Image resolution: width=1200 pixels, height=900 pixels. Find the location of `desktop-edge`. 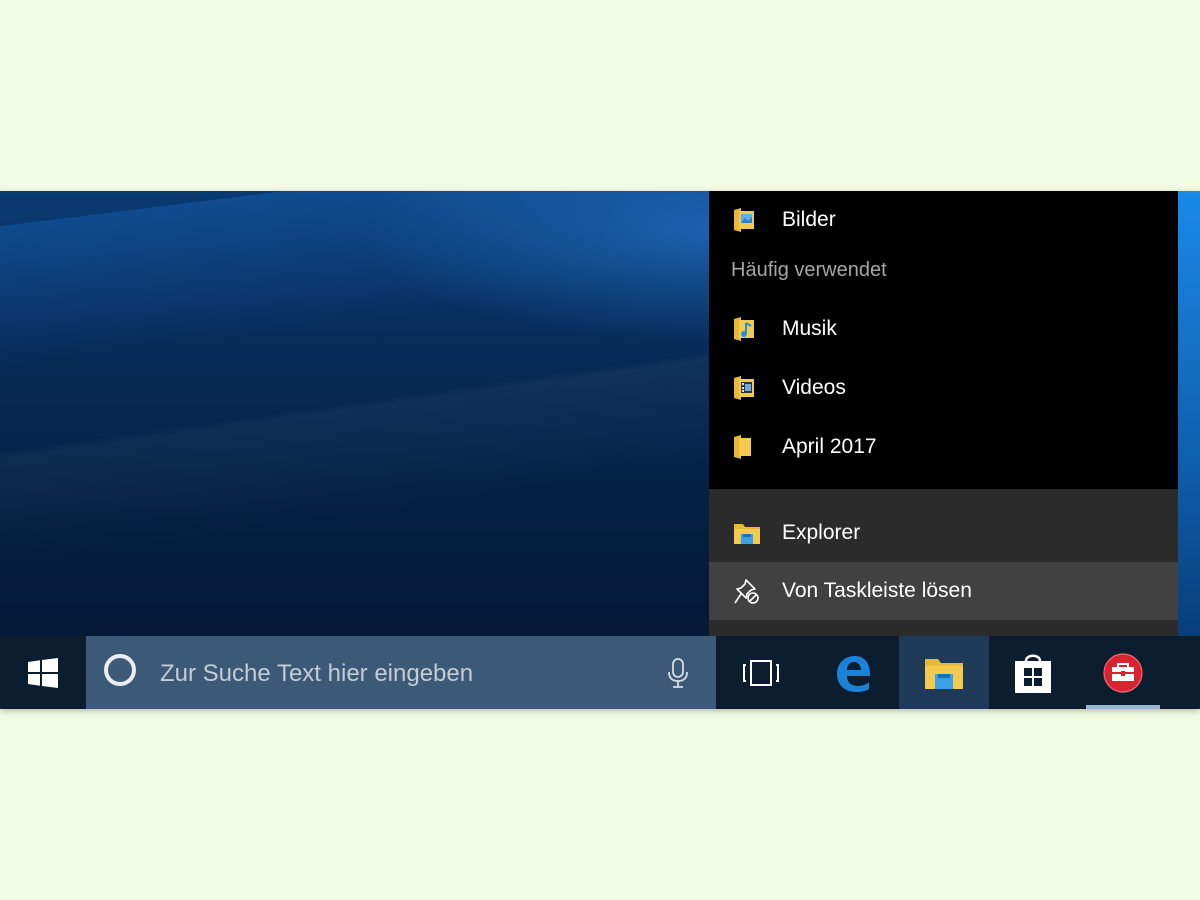

desktop-edge is located at coordinates (1189, 413).